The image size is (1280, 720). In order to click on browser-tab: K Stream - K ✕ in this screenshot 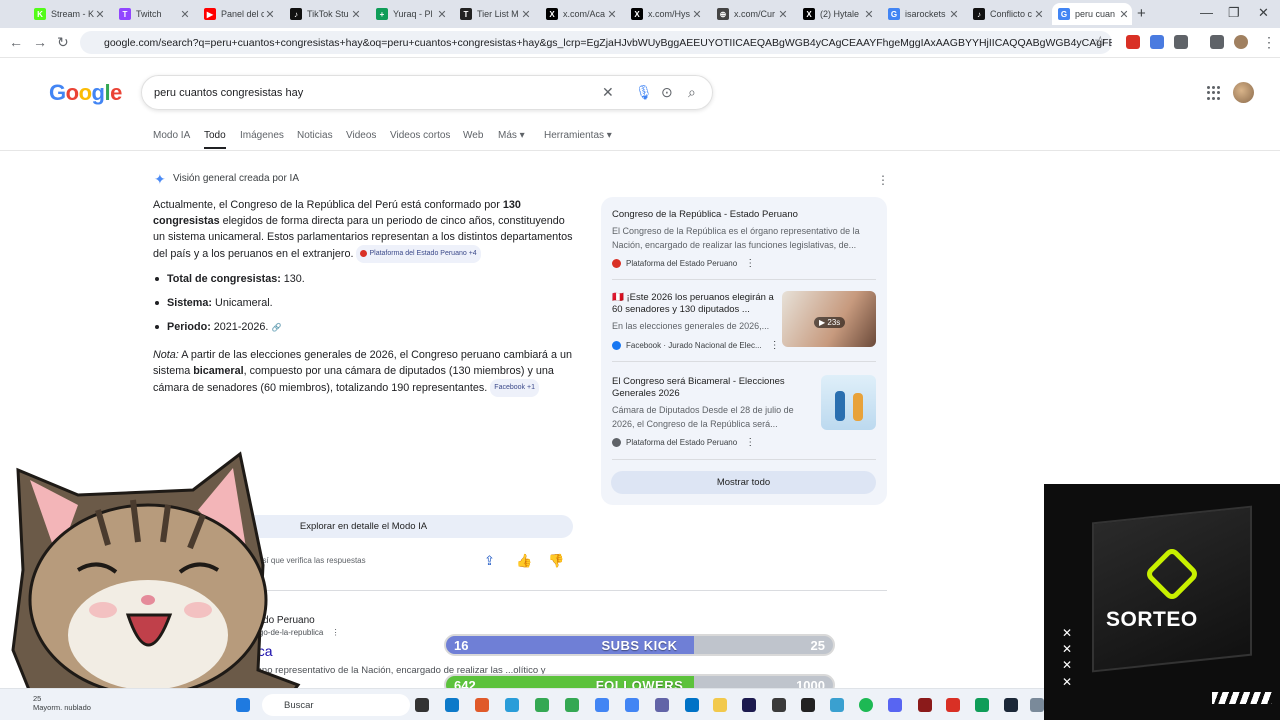, I will do `click(68, 14)`.